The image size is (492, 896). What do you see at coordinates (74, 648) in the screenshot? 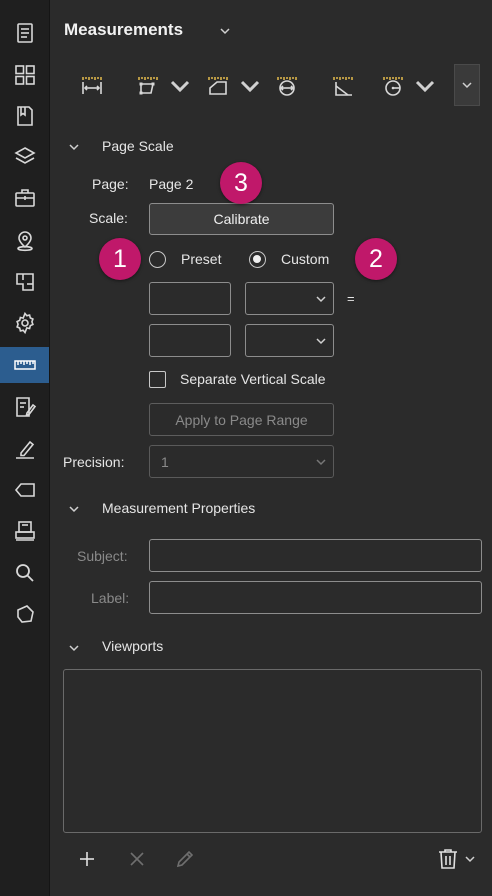
I see `viewports-collapse-chevron-icon` at bounding box center [74, 648].